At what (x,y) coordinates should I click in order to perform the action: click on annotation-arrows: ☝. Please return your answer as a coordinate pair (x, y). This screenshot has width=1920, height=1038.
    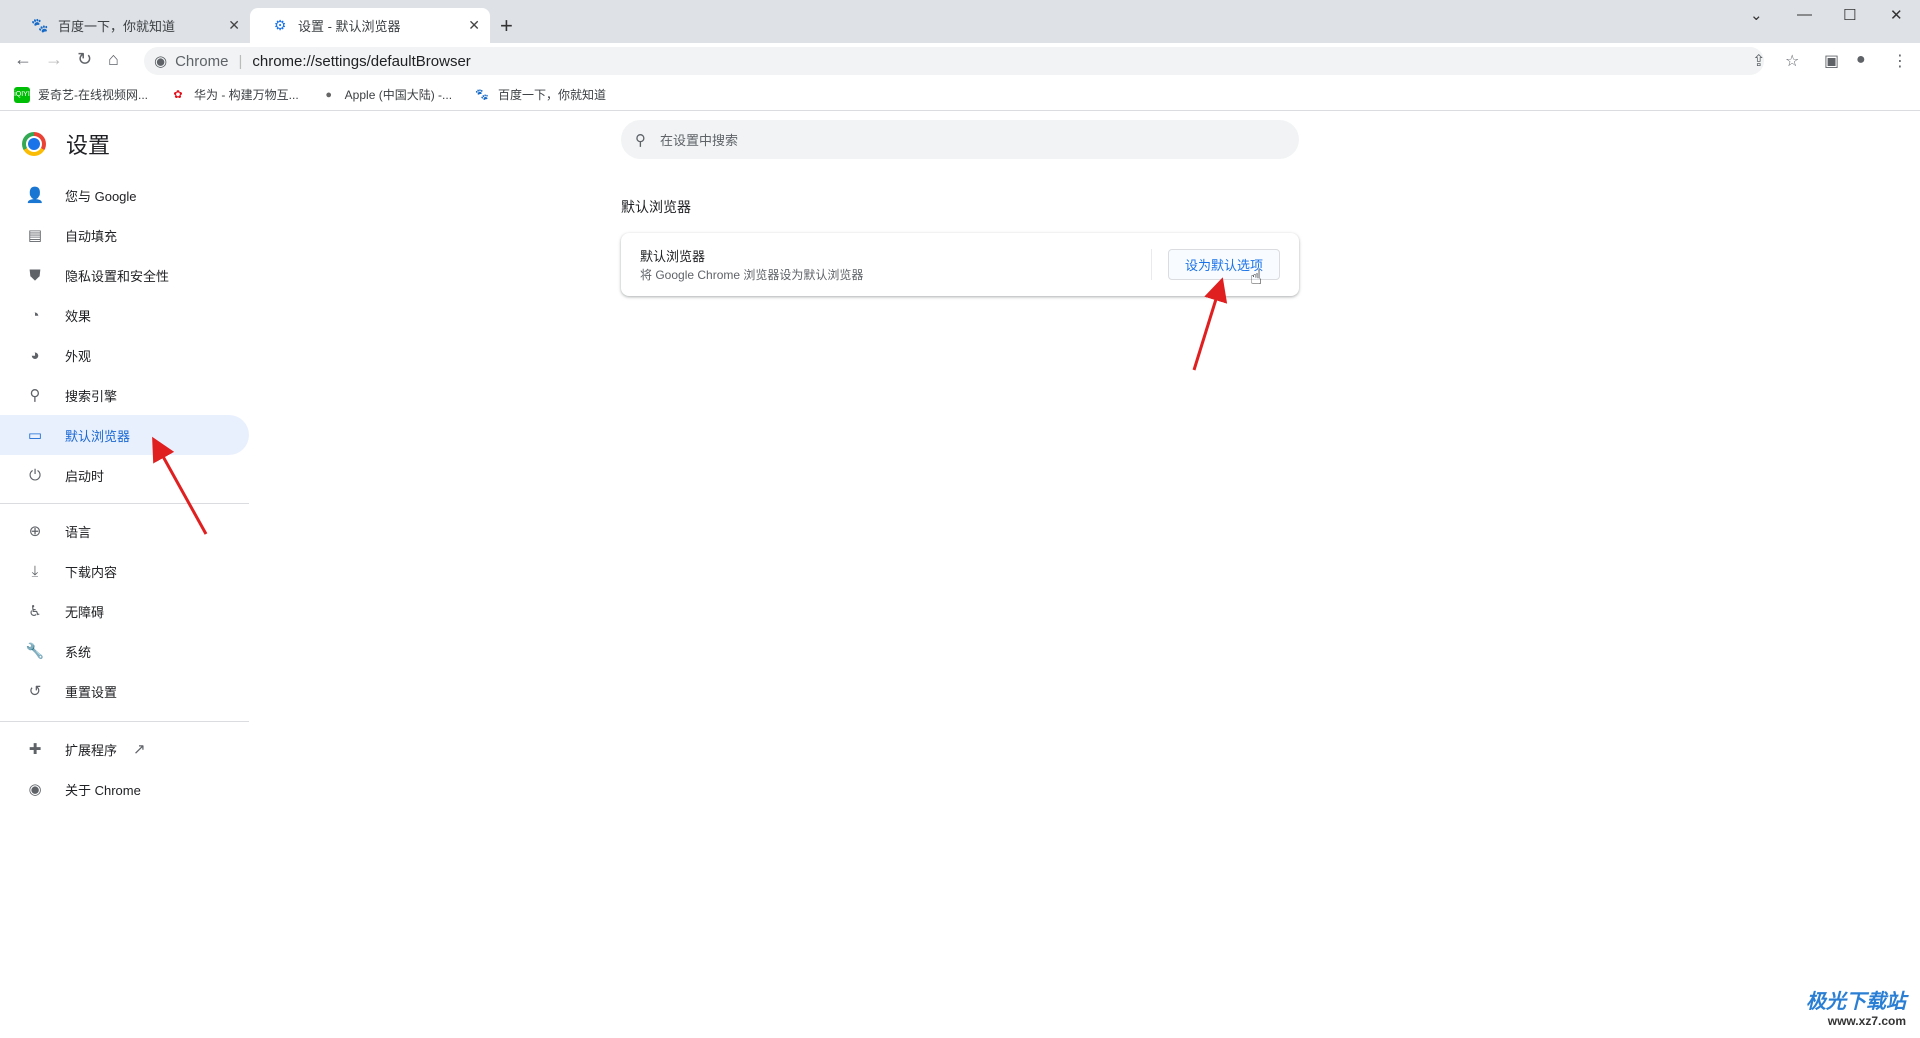
    Looking at the image, I should click on (707, 401).